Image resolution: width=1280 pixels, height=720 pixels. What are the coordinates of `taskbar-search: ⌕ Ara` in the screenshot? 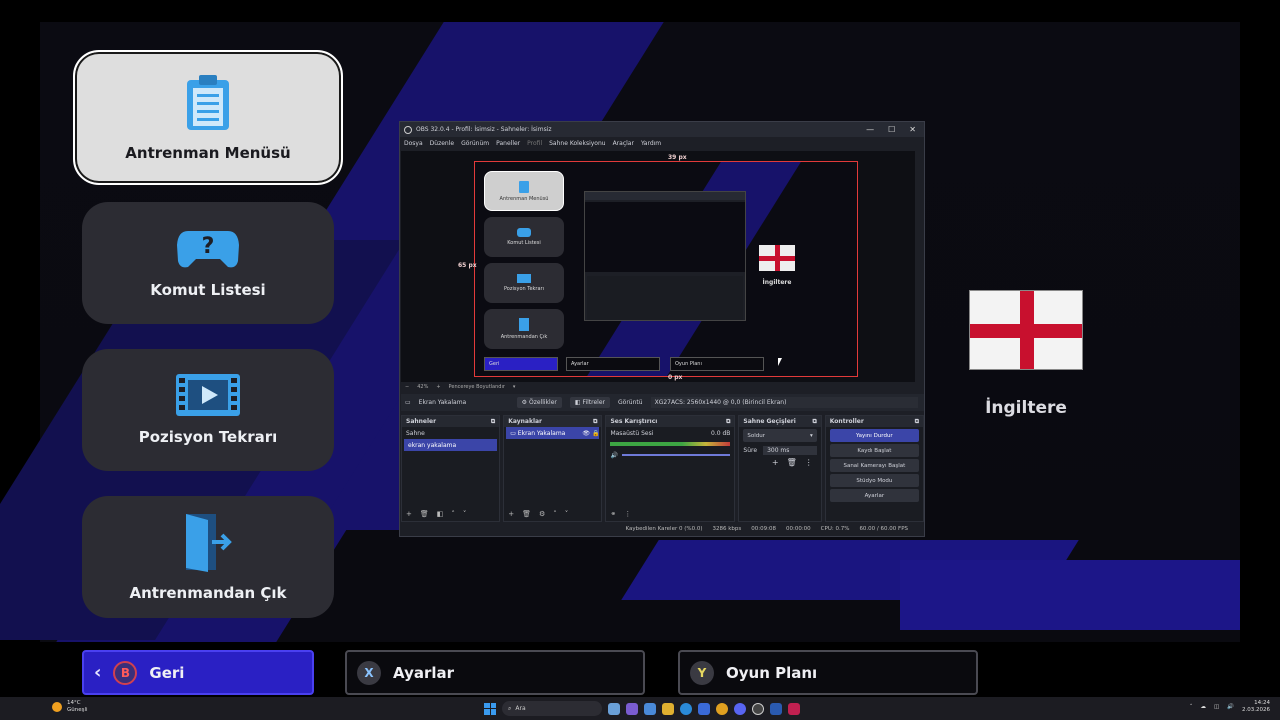 It's located at (552, 708).